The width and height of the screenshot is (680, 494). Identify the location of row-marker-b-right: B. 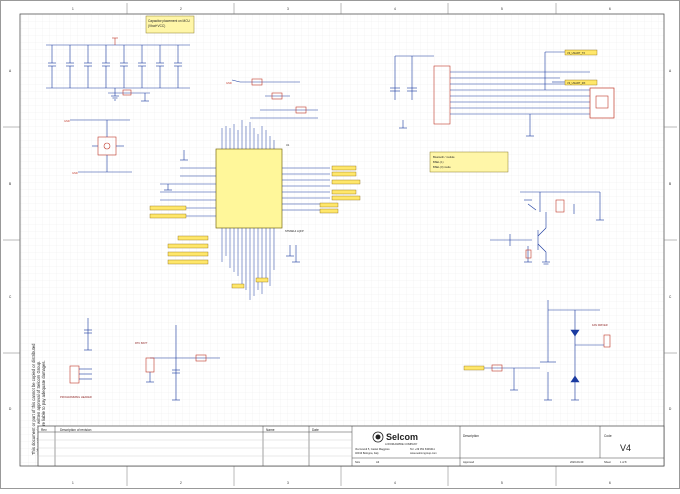
(670, 184).